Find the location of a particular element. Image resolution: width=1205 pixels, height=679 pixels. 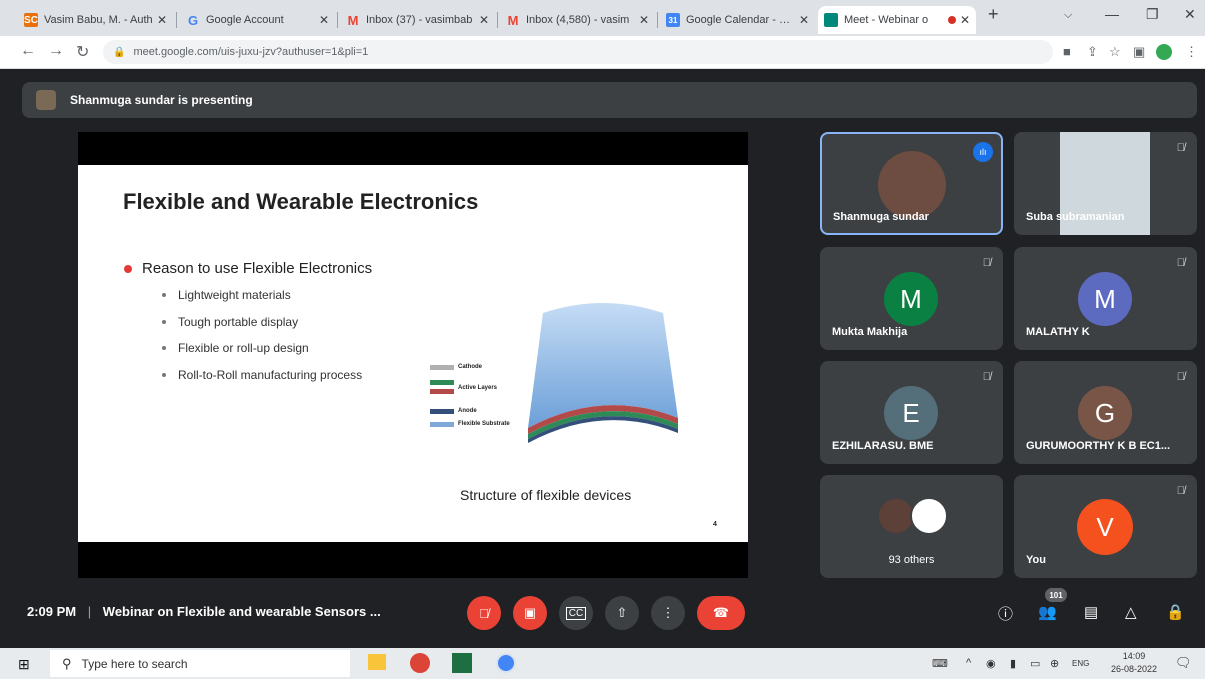

participant-tile: M 🎙̸ MALATHY K is located at coordinates (1105, 298).